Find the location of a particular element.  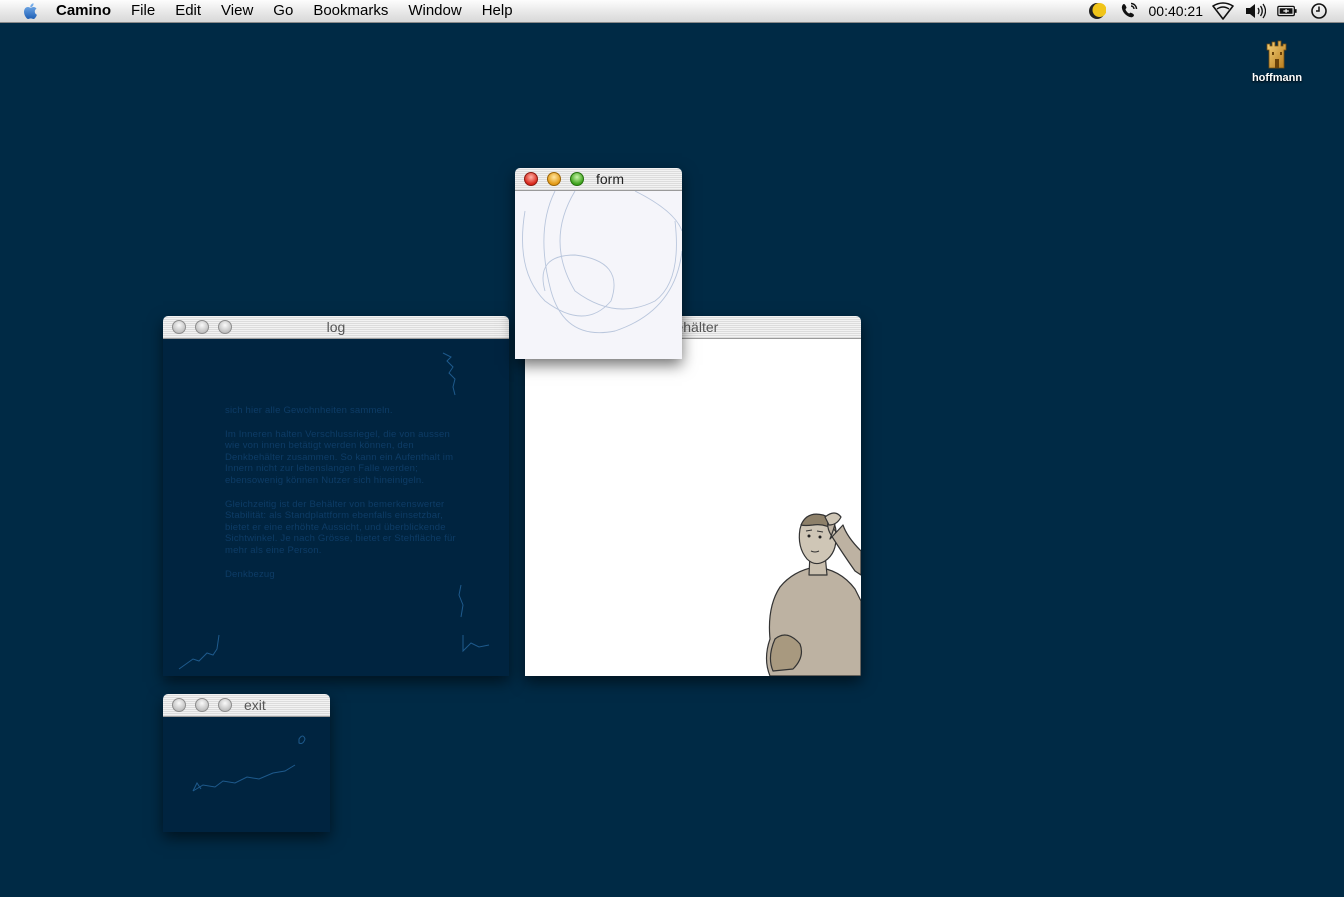

menu-help: Help is located at coordinates (497, 11).